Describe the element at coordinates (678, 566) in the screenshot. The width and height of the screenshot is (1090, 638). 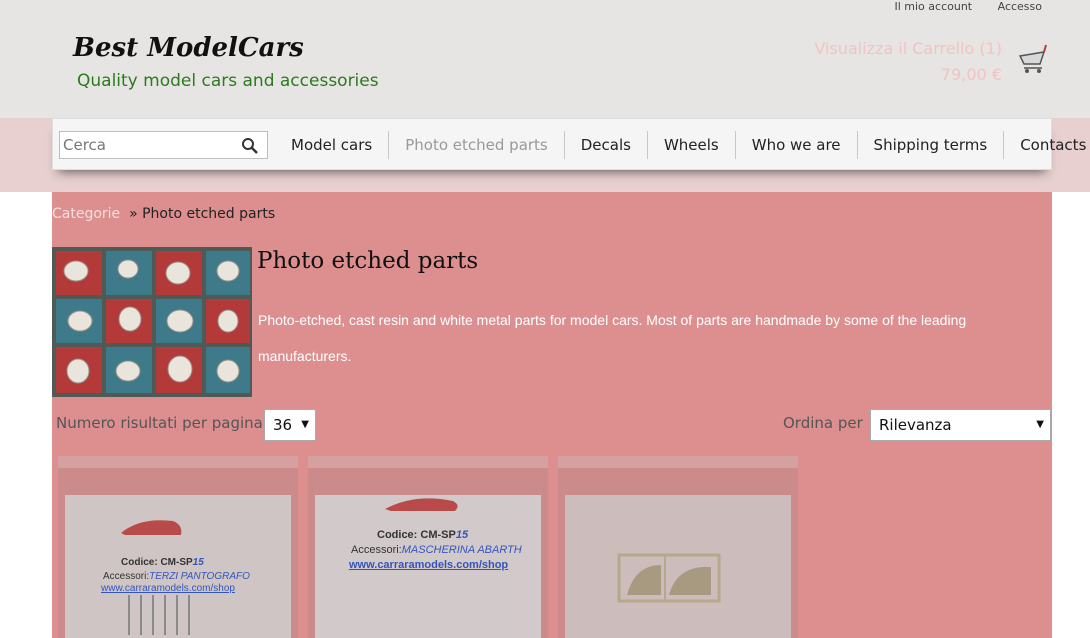
I see `product-image` at that location.